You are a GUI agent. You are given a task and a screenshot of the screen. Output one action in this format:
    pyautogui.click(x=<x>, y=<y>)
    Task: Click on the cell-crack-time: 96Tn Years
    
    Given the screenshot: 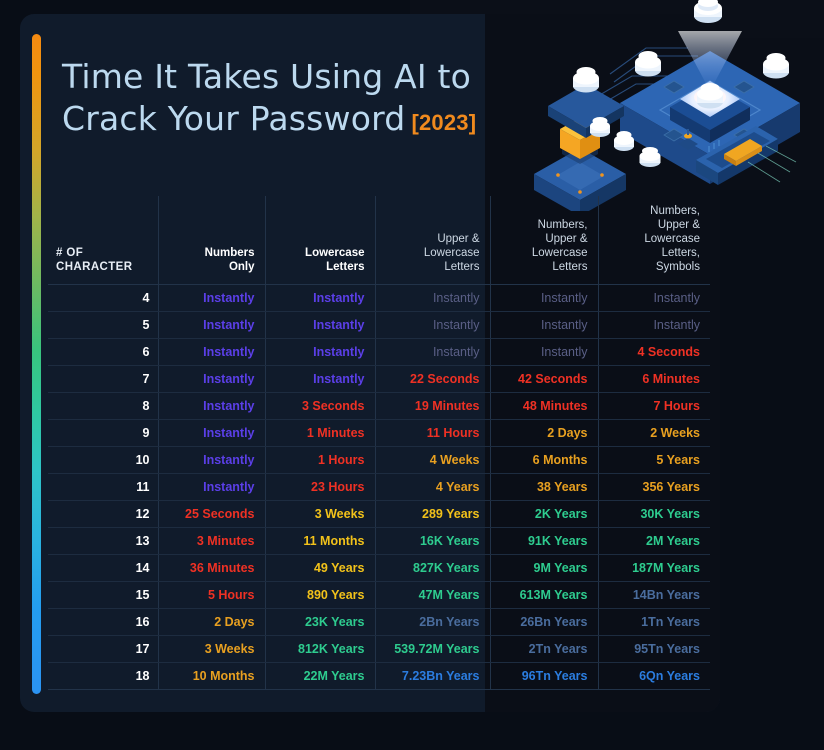 What is the action you would take?
    pyautogui.click(x=544, y=676)
    